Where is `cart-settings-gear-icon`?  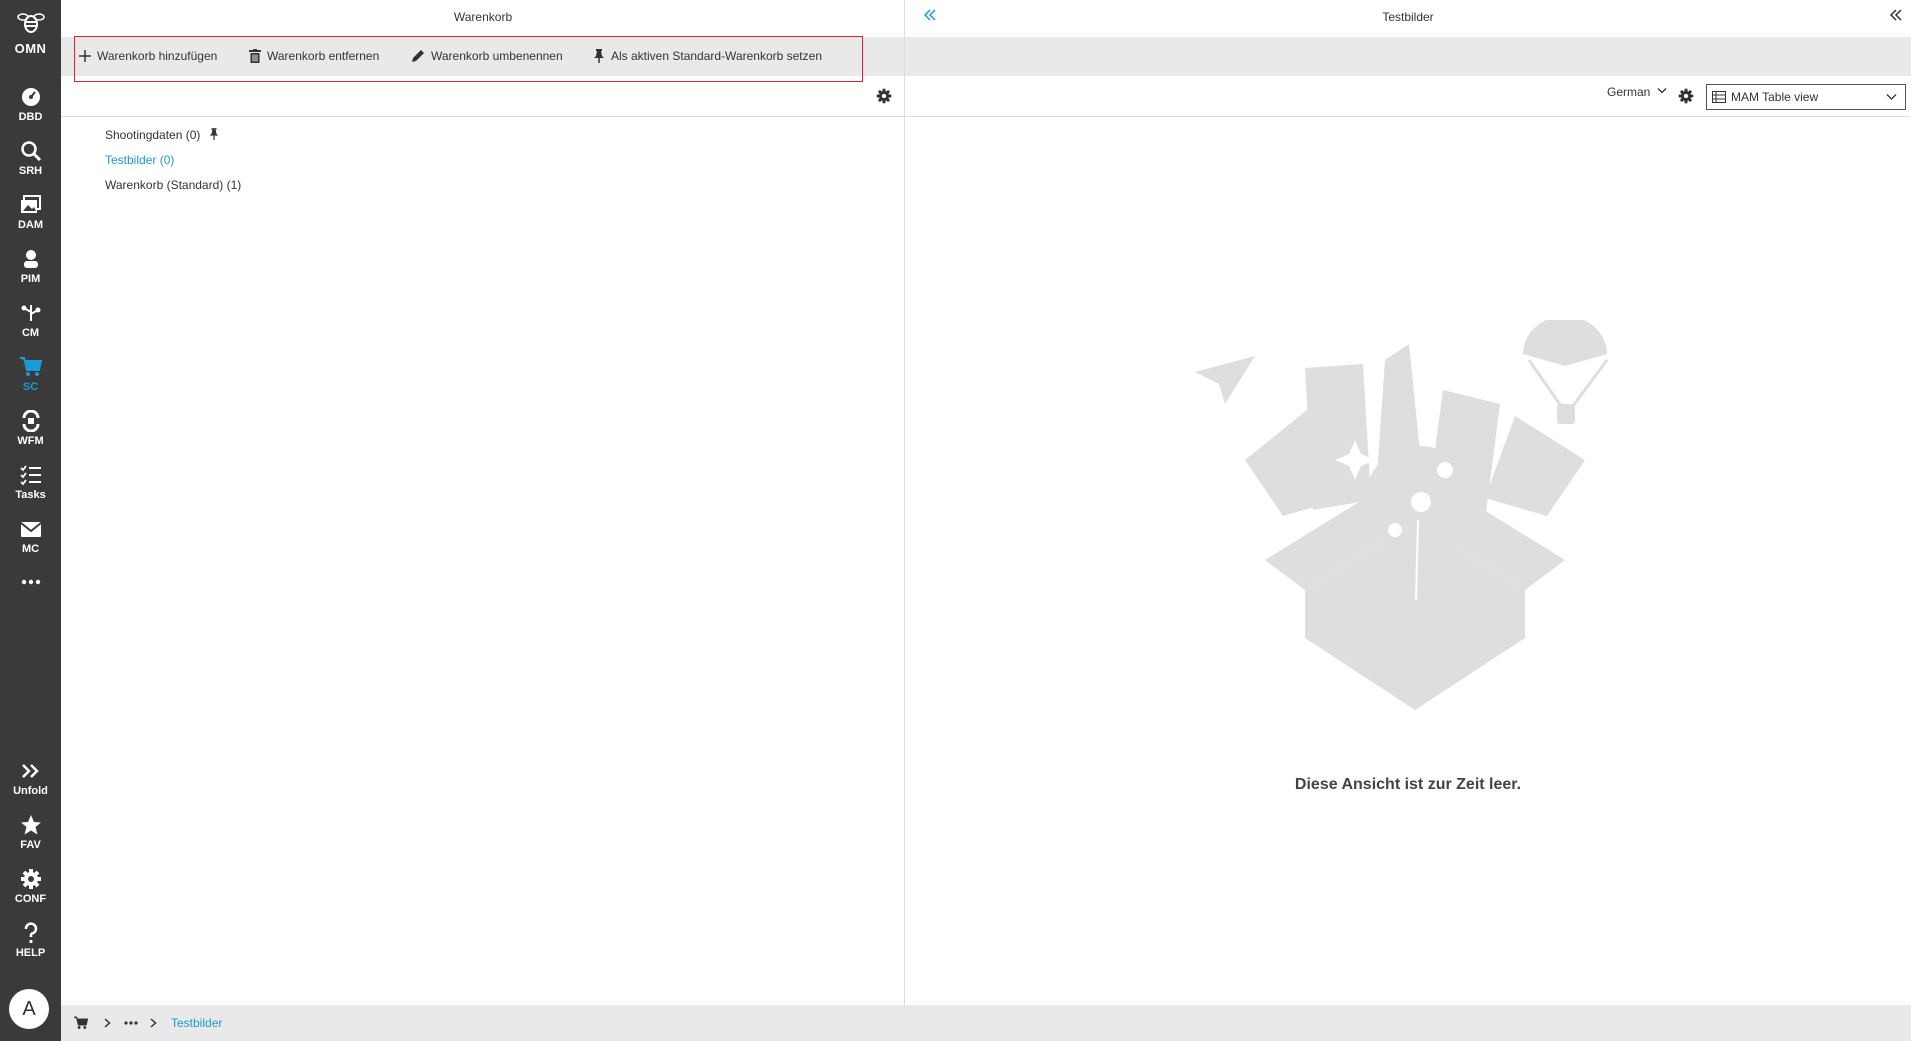 cart-settings-gear-icon is located at coordinates (884, 96).